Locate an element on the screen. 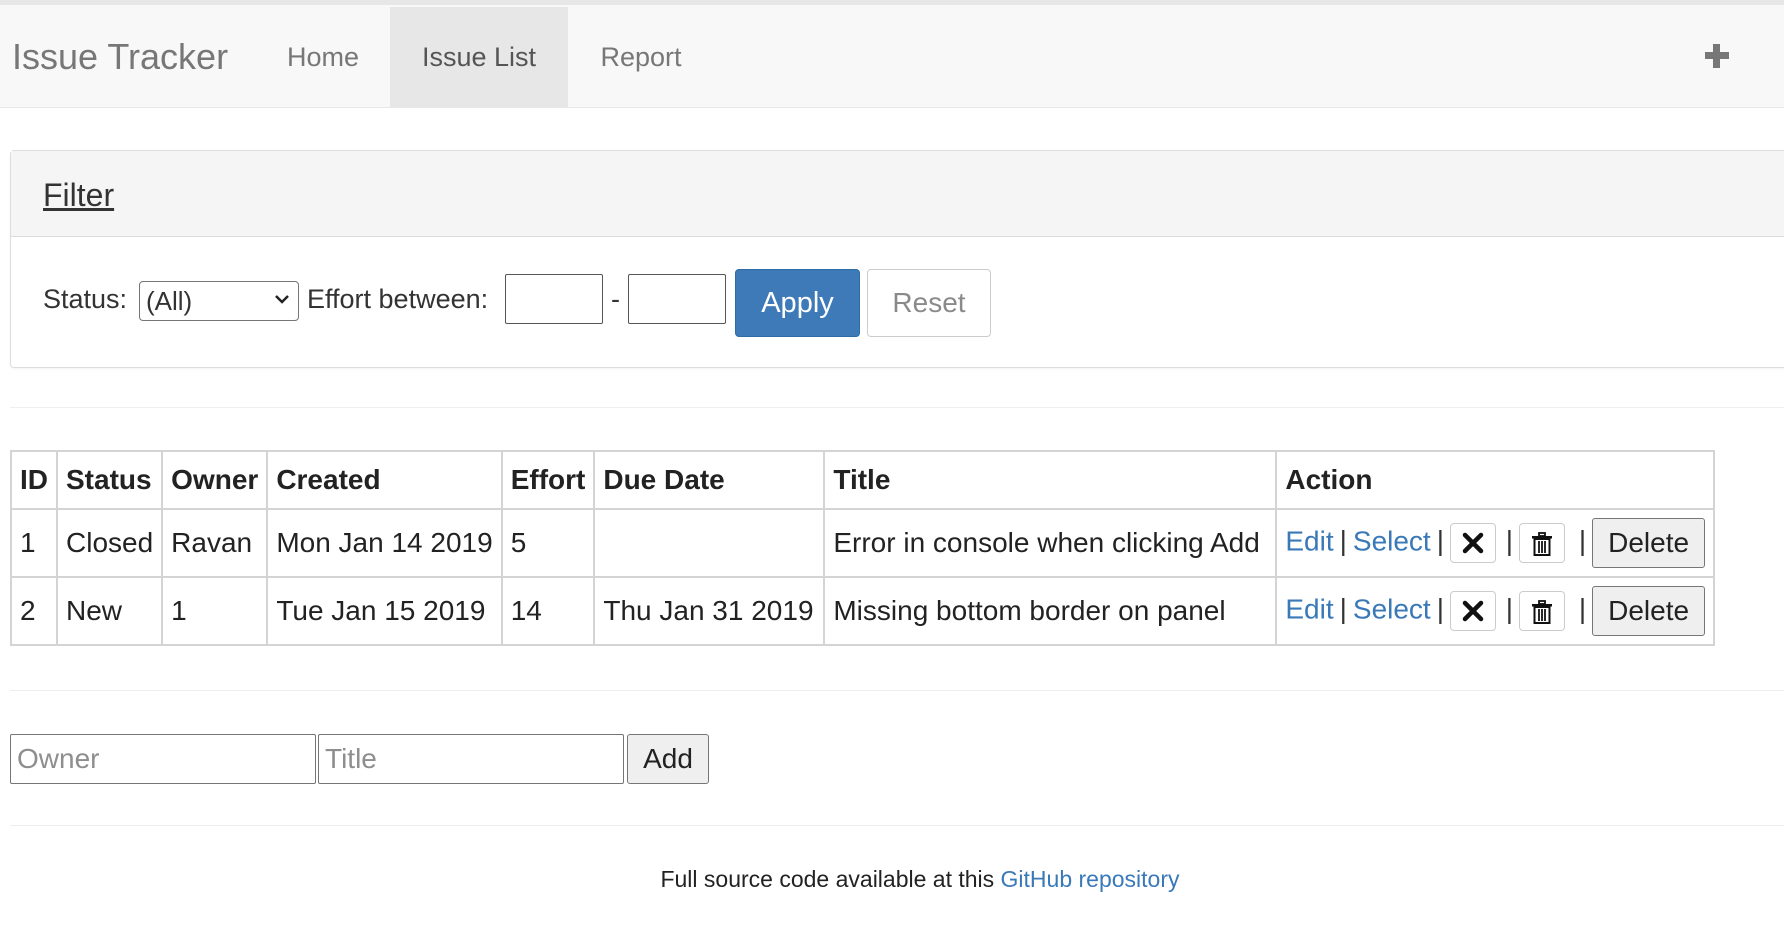 The width and height of the screenshot is (1784, 928). cell-status: New is located at coordinates (109, 611).